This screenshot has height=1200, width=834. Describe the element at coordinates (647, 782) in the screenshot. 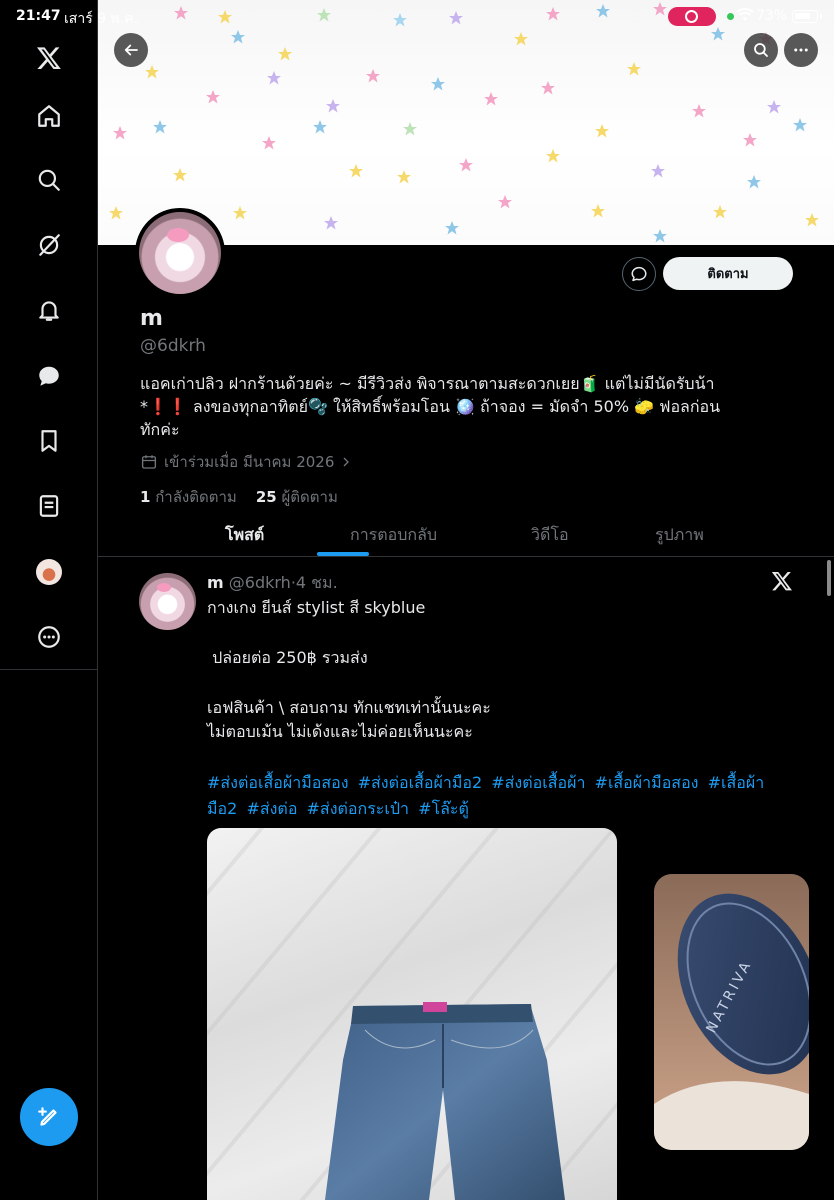

I see `hashtag-link: #เสื้อผ้ามือสอง` at that location.